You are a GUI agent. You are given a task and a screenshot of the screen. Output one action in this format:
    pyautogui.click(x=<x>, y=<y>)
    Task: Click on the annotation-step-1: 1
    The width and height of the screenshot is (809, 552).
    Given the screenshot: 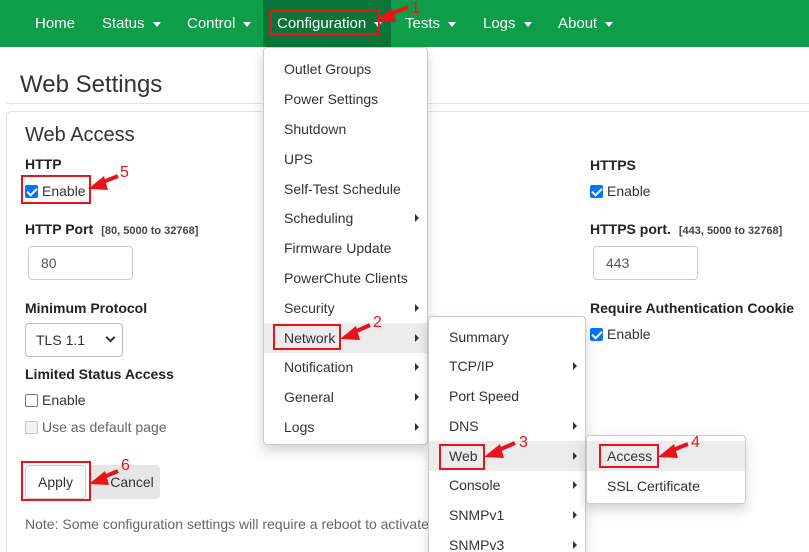 What is the action you would take?
    pyautogui.click(x=415, y=8)
    